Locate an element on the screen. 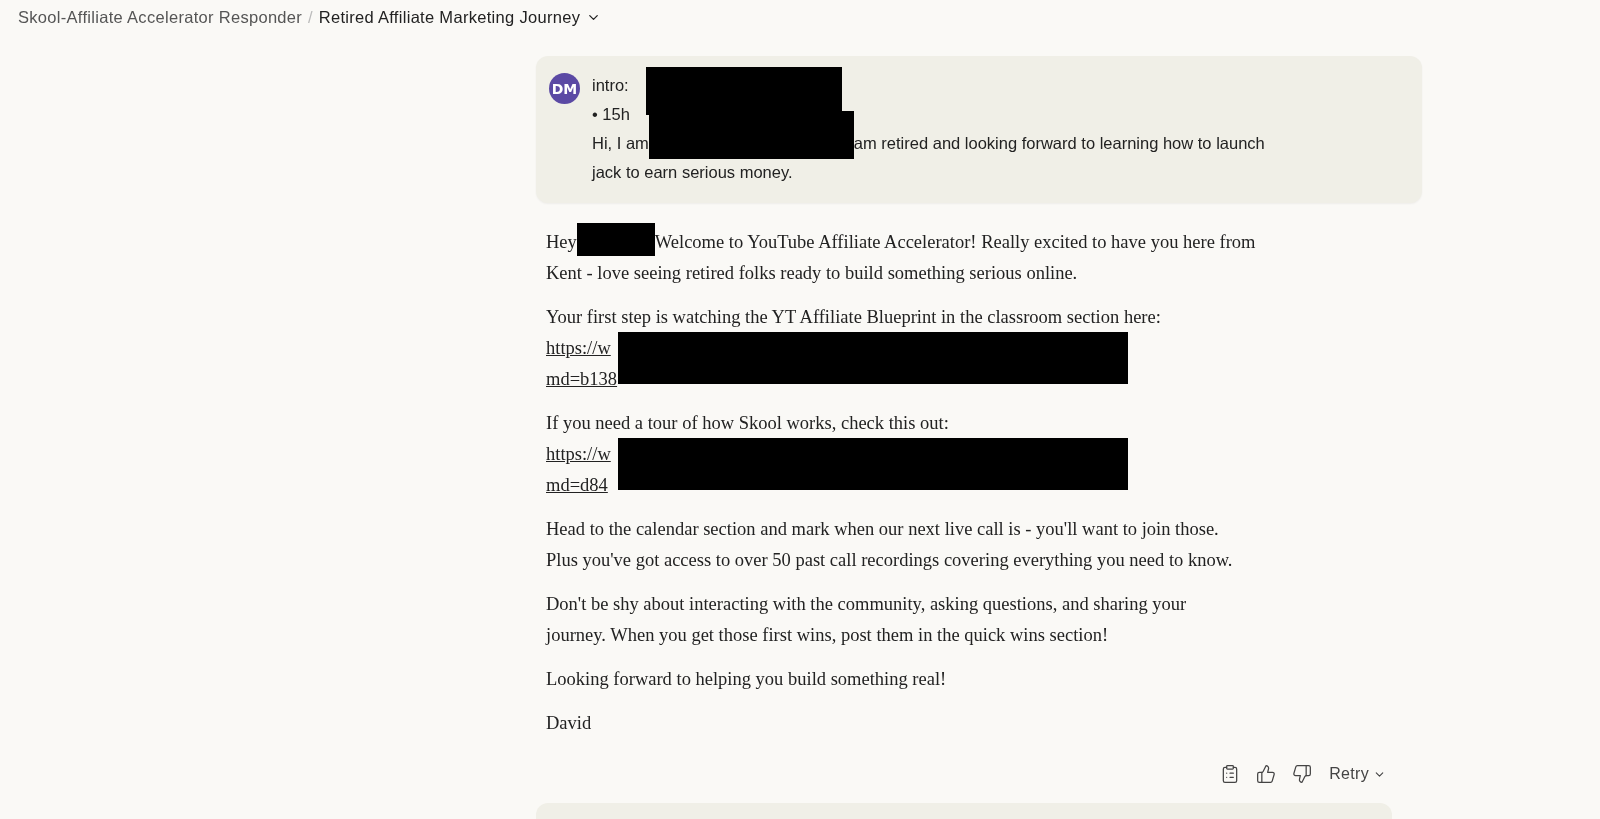  retry-button: Retry is located at coordinates (1357, 774).